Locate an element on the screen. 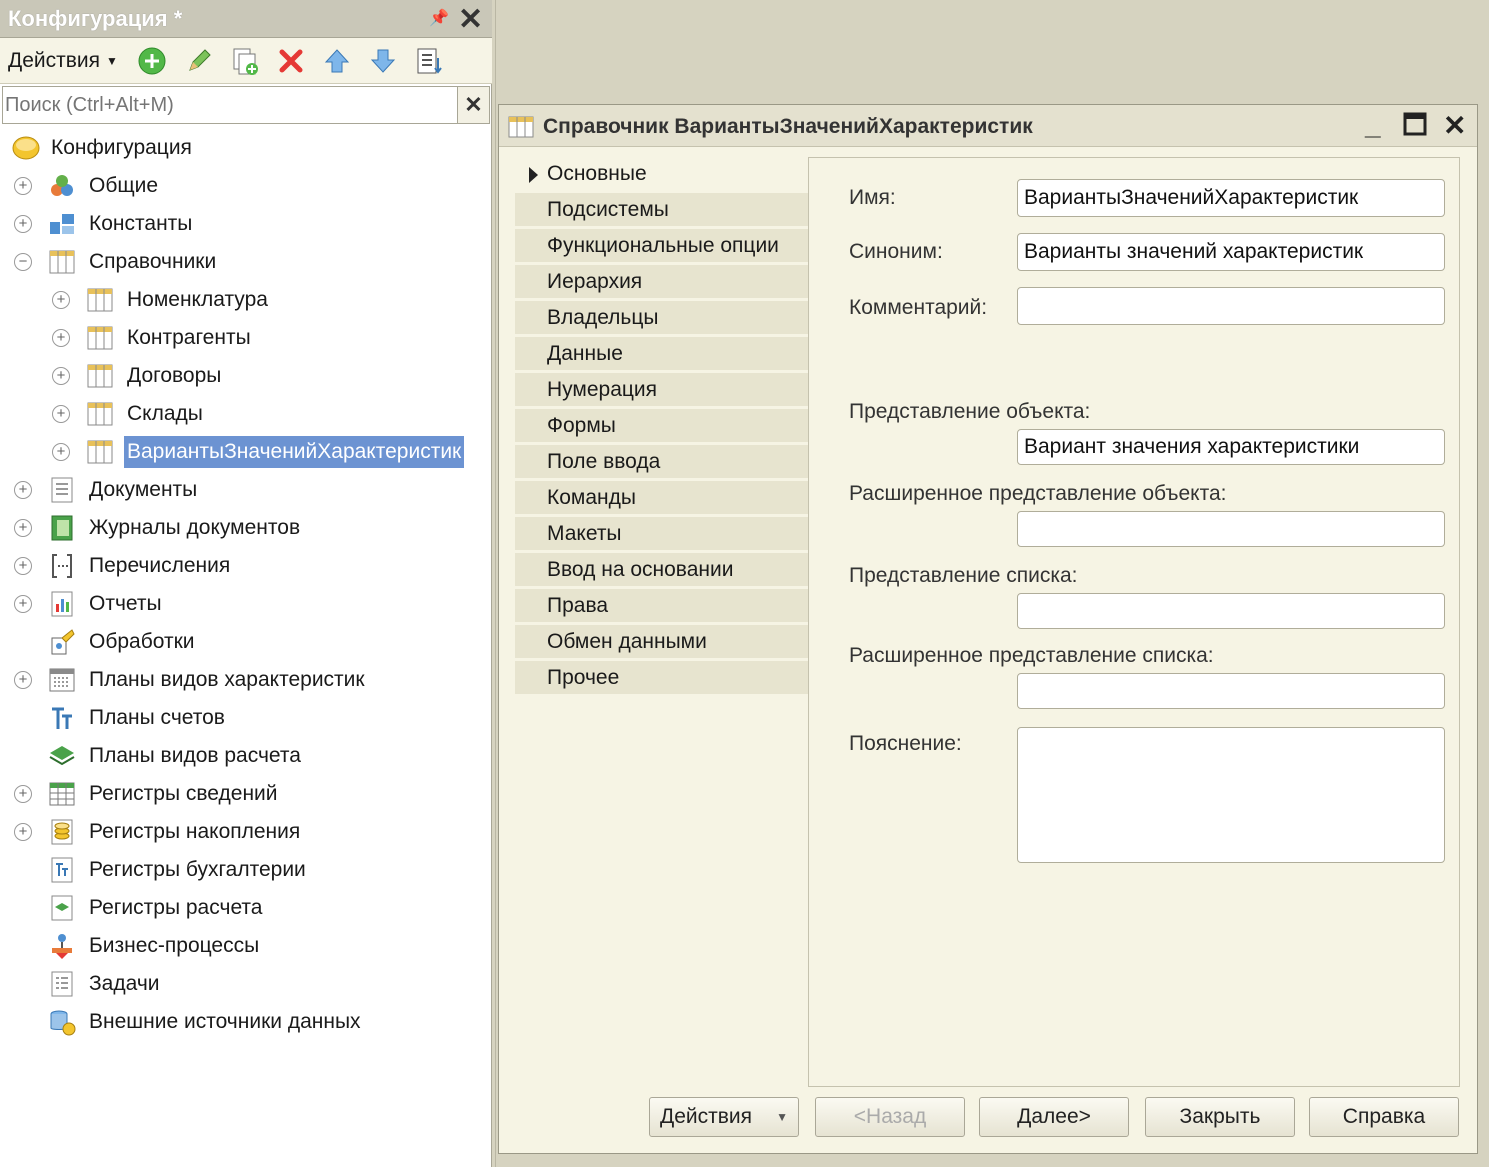  tree-item-documents: + Документы is located at coordinates (246, 490).